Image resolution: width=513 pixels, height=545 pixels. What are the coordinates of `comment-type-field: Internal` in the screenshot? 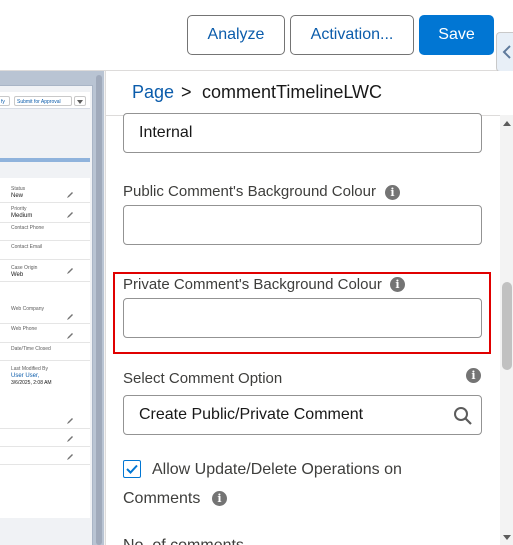 It's located at (302, 133).